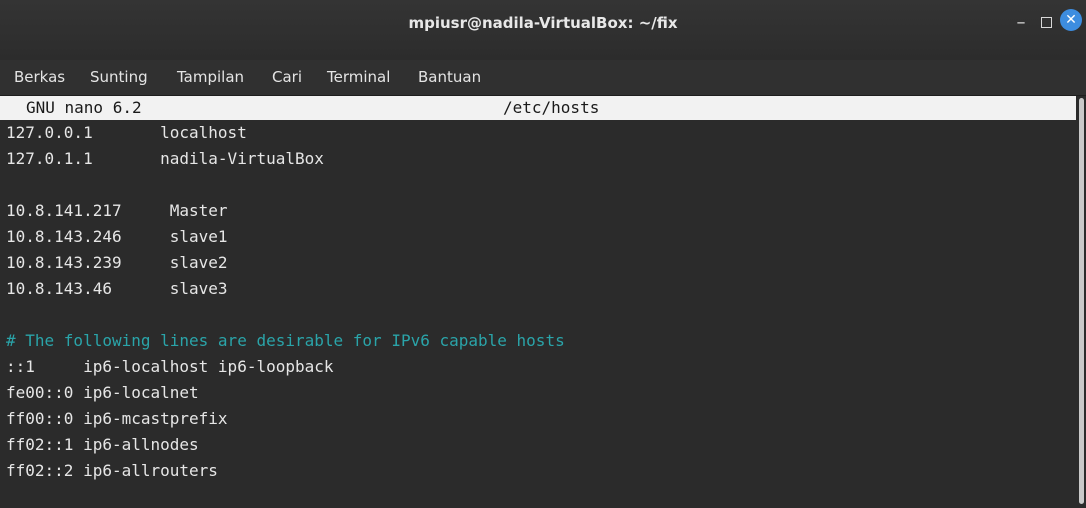 This screenshot has width=1086, height=508. I want to click on file-line: 127.0.1.1 nadila-VirtualBox, so click(165, 158).